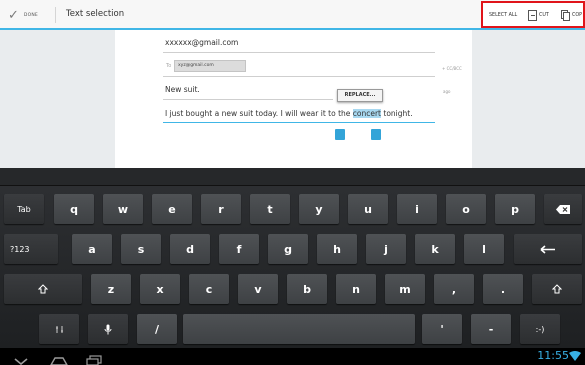 The height and width of the screenshot is (365, 585). I want to click on key-q: q, so click(74, 209).